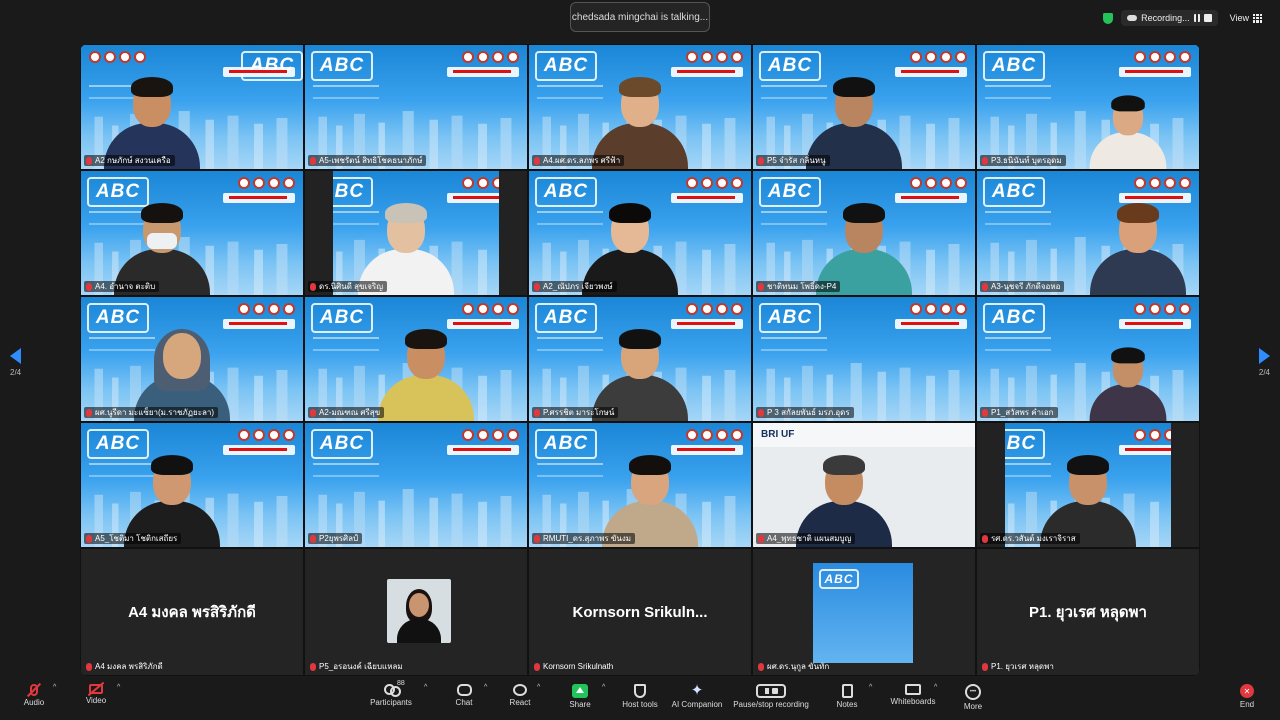 This screenshot has width=1280, height=720. I want to click on next-page-nav: 2/4, so click(1264, 362).